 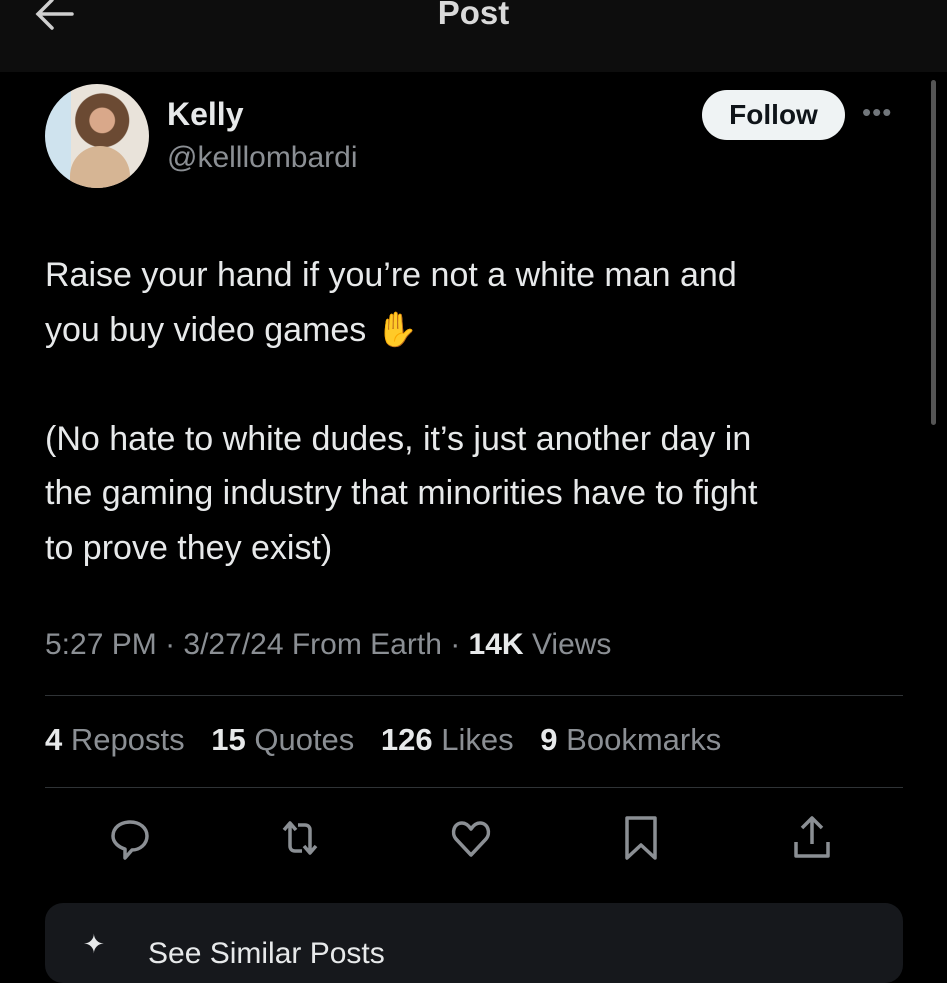 I want to click on page-title: Post, so click(x=473, y=15).